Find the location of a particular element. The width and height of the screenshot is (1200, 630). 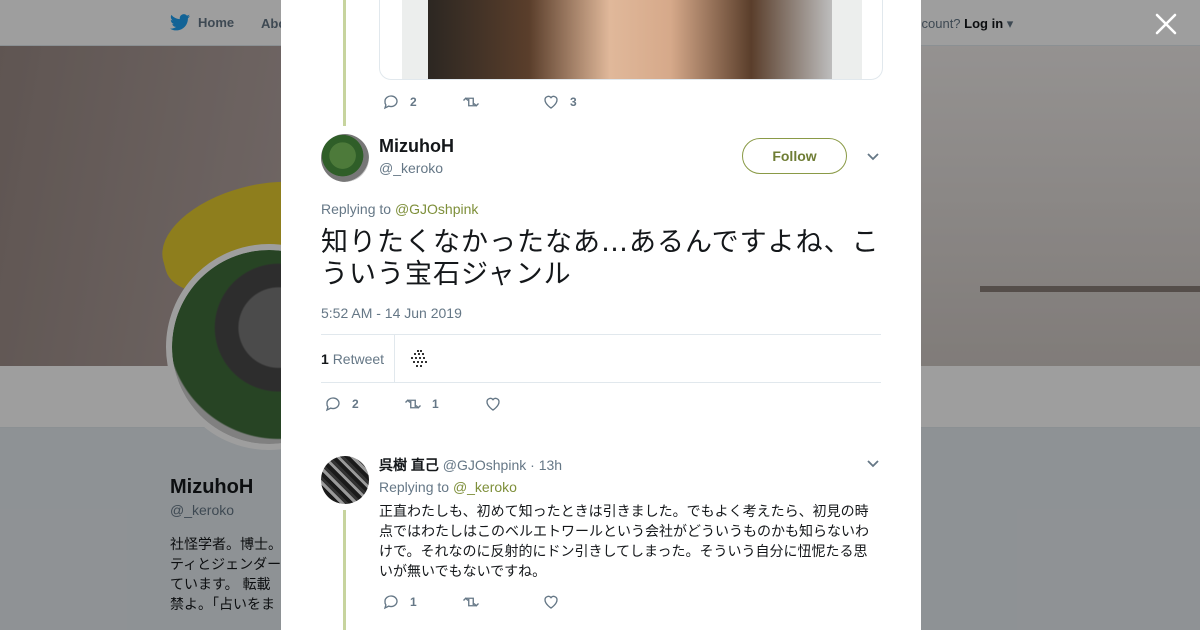

close-icon is located at coordinates (1166, 24).